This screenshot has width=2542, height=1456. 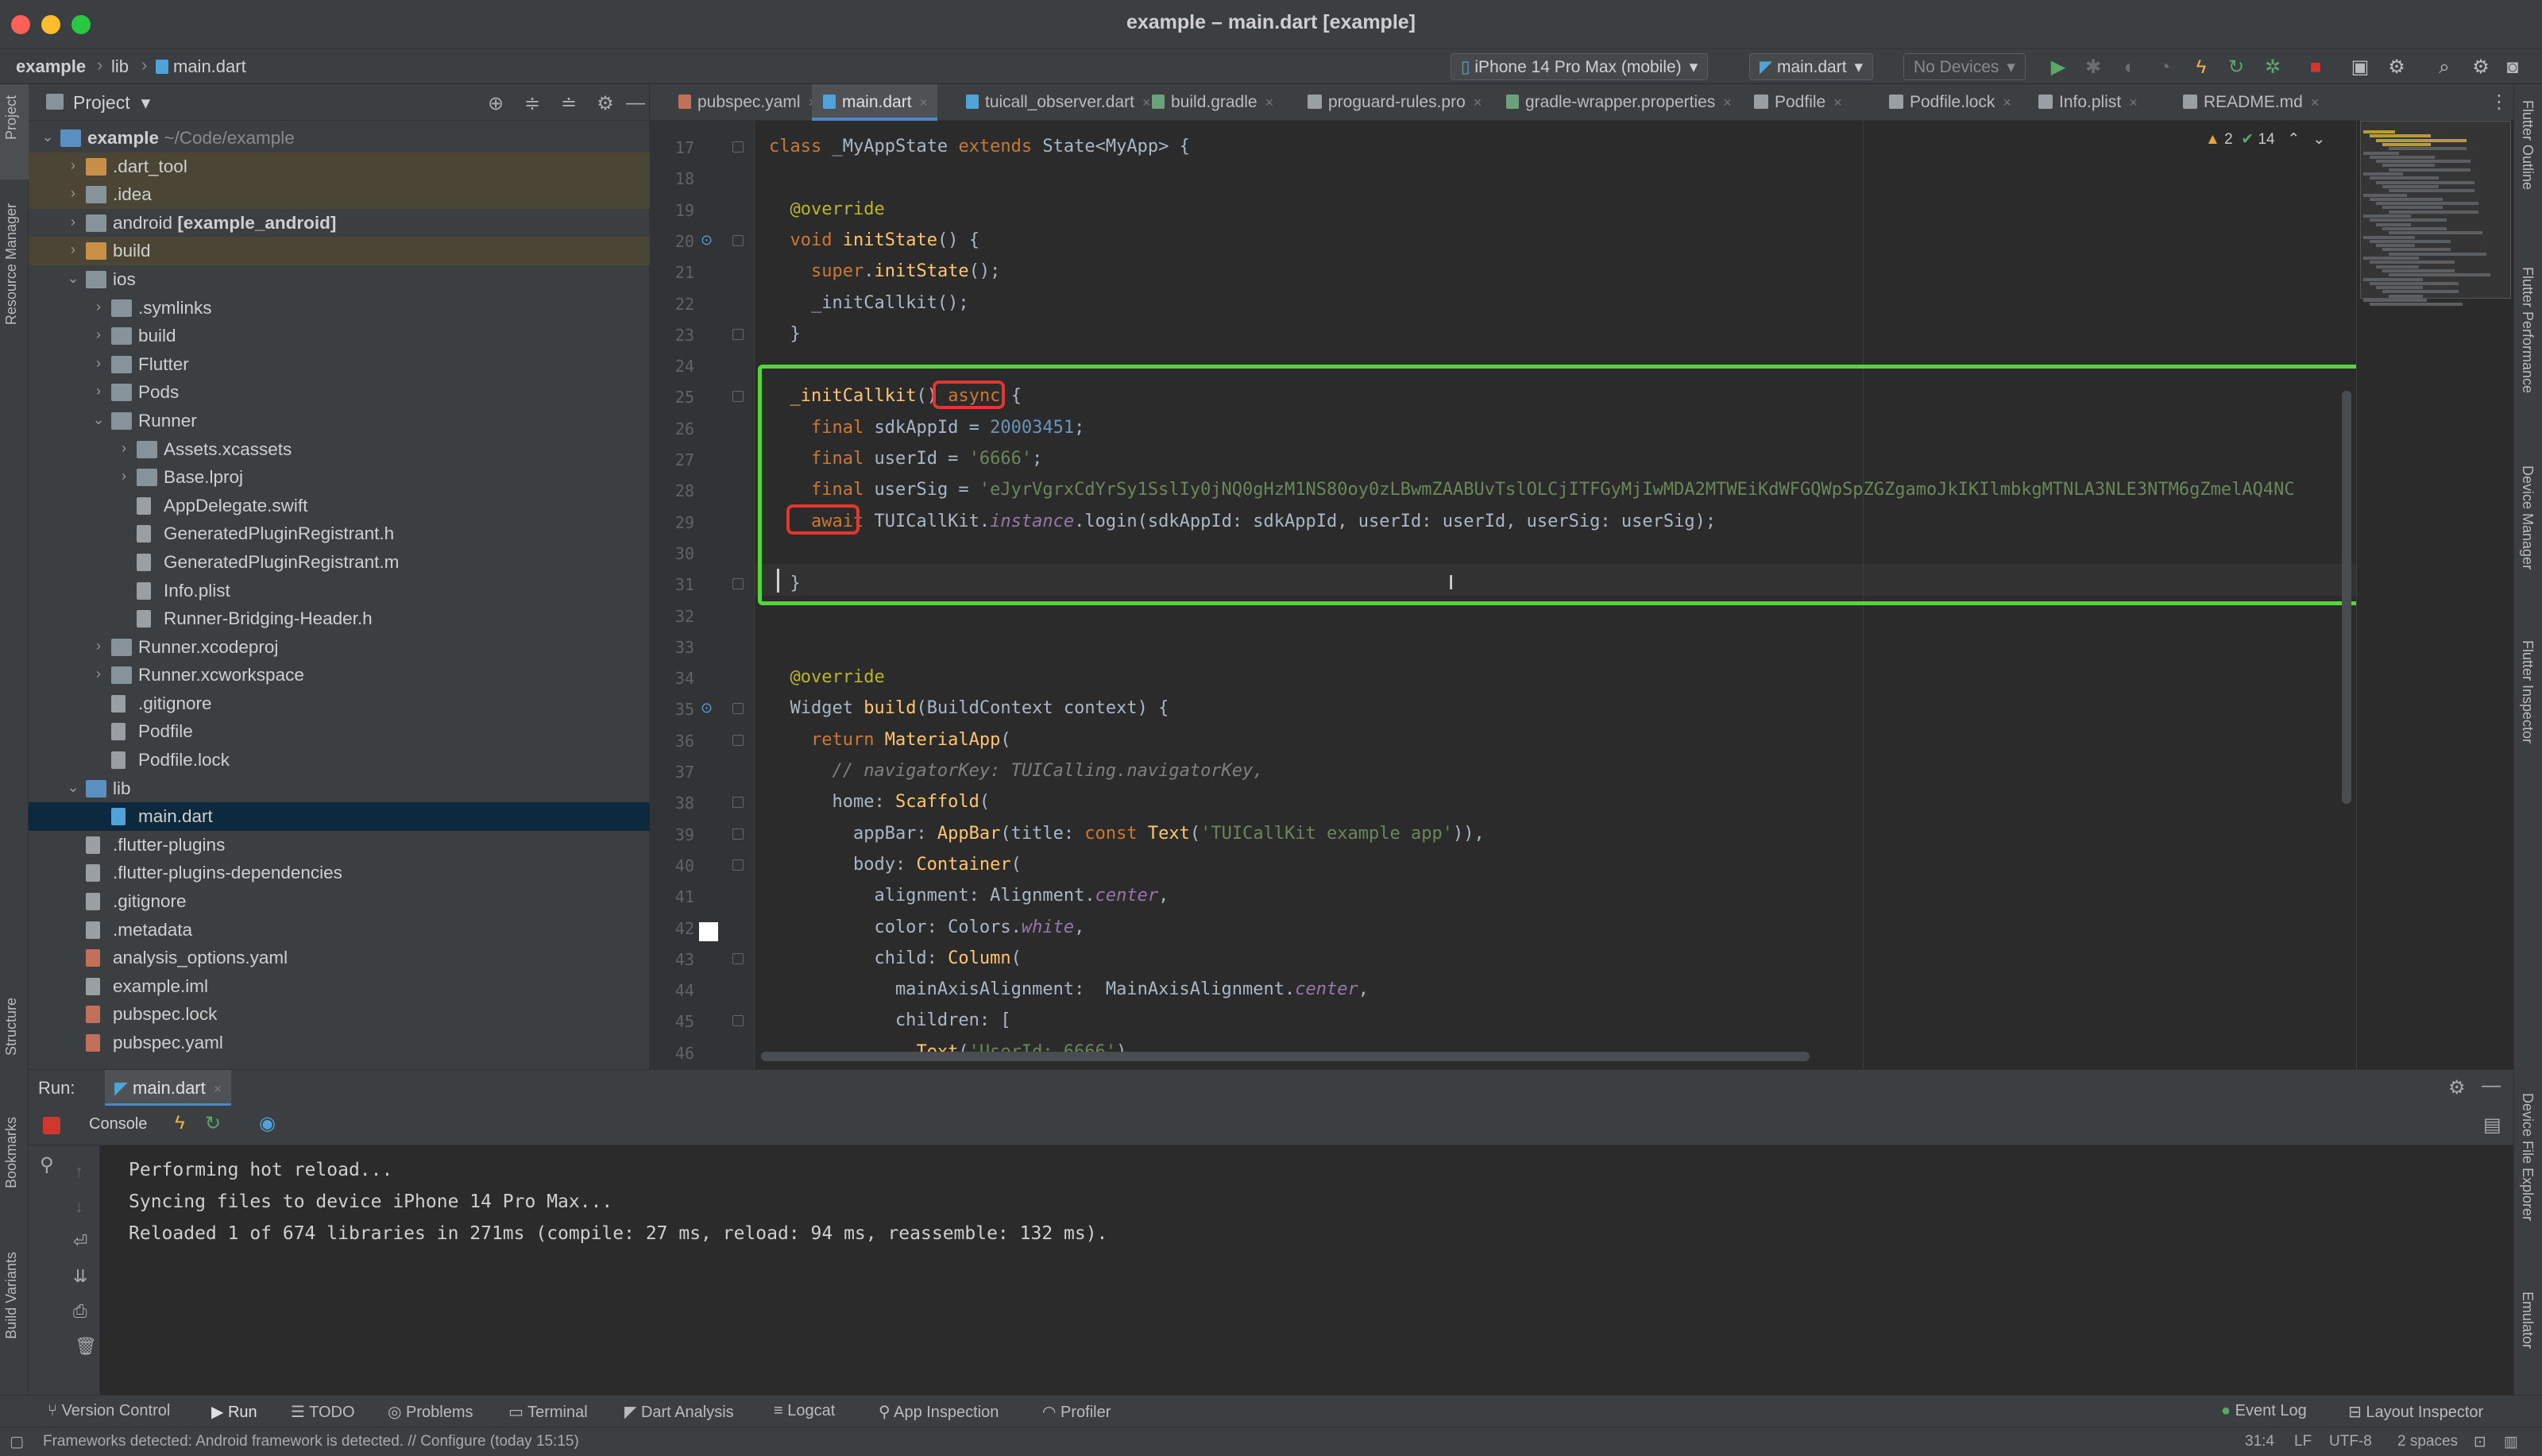 I want to click on bottom-tool-logcat: ≡ Logcat, so click(x=805, y=1411).